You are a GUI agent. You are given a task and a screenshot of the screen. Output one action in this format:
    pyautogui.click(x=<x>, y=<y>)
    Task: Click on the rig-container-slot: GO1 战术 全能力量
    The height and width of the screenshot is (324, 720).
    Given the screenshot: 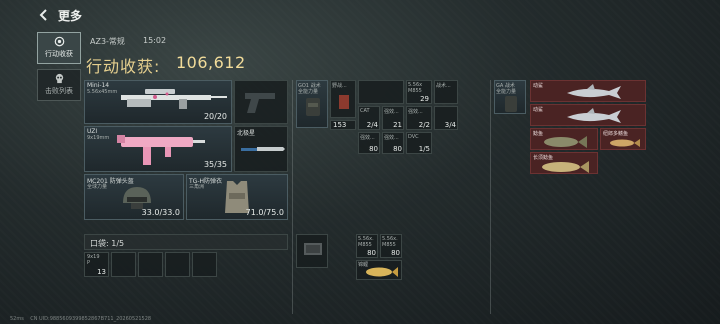 What is the action you would take?
    pyautogui.click(x=312, y=104)
    